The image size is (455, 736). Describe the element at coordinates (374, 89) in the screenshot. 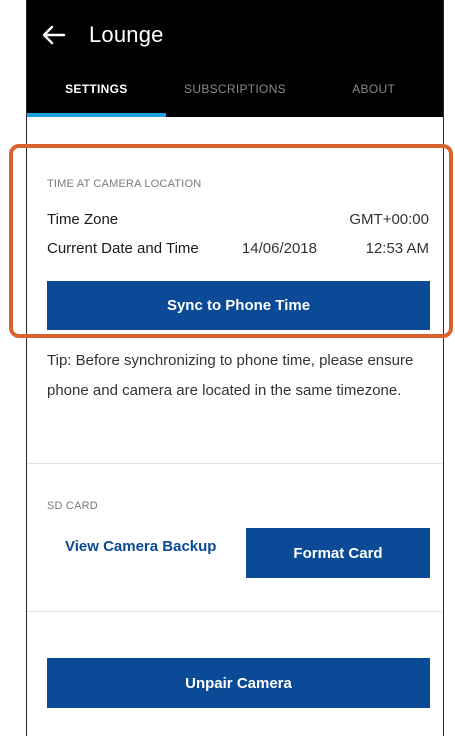

I see `tab-label: ABOUT` at that location.